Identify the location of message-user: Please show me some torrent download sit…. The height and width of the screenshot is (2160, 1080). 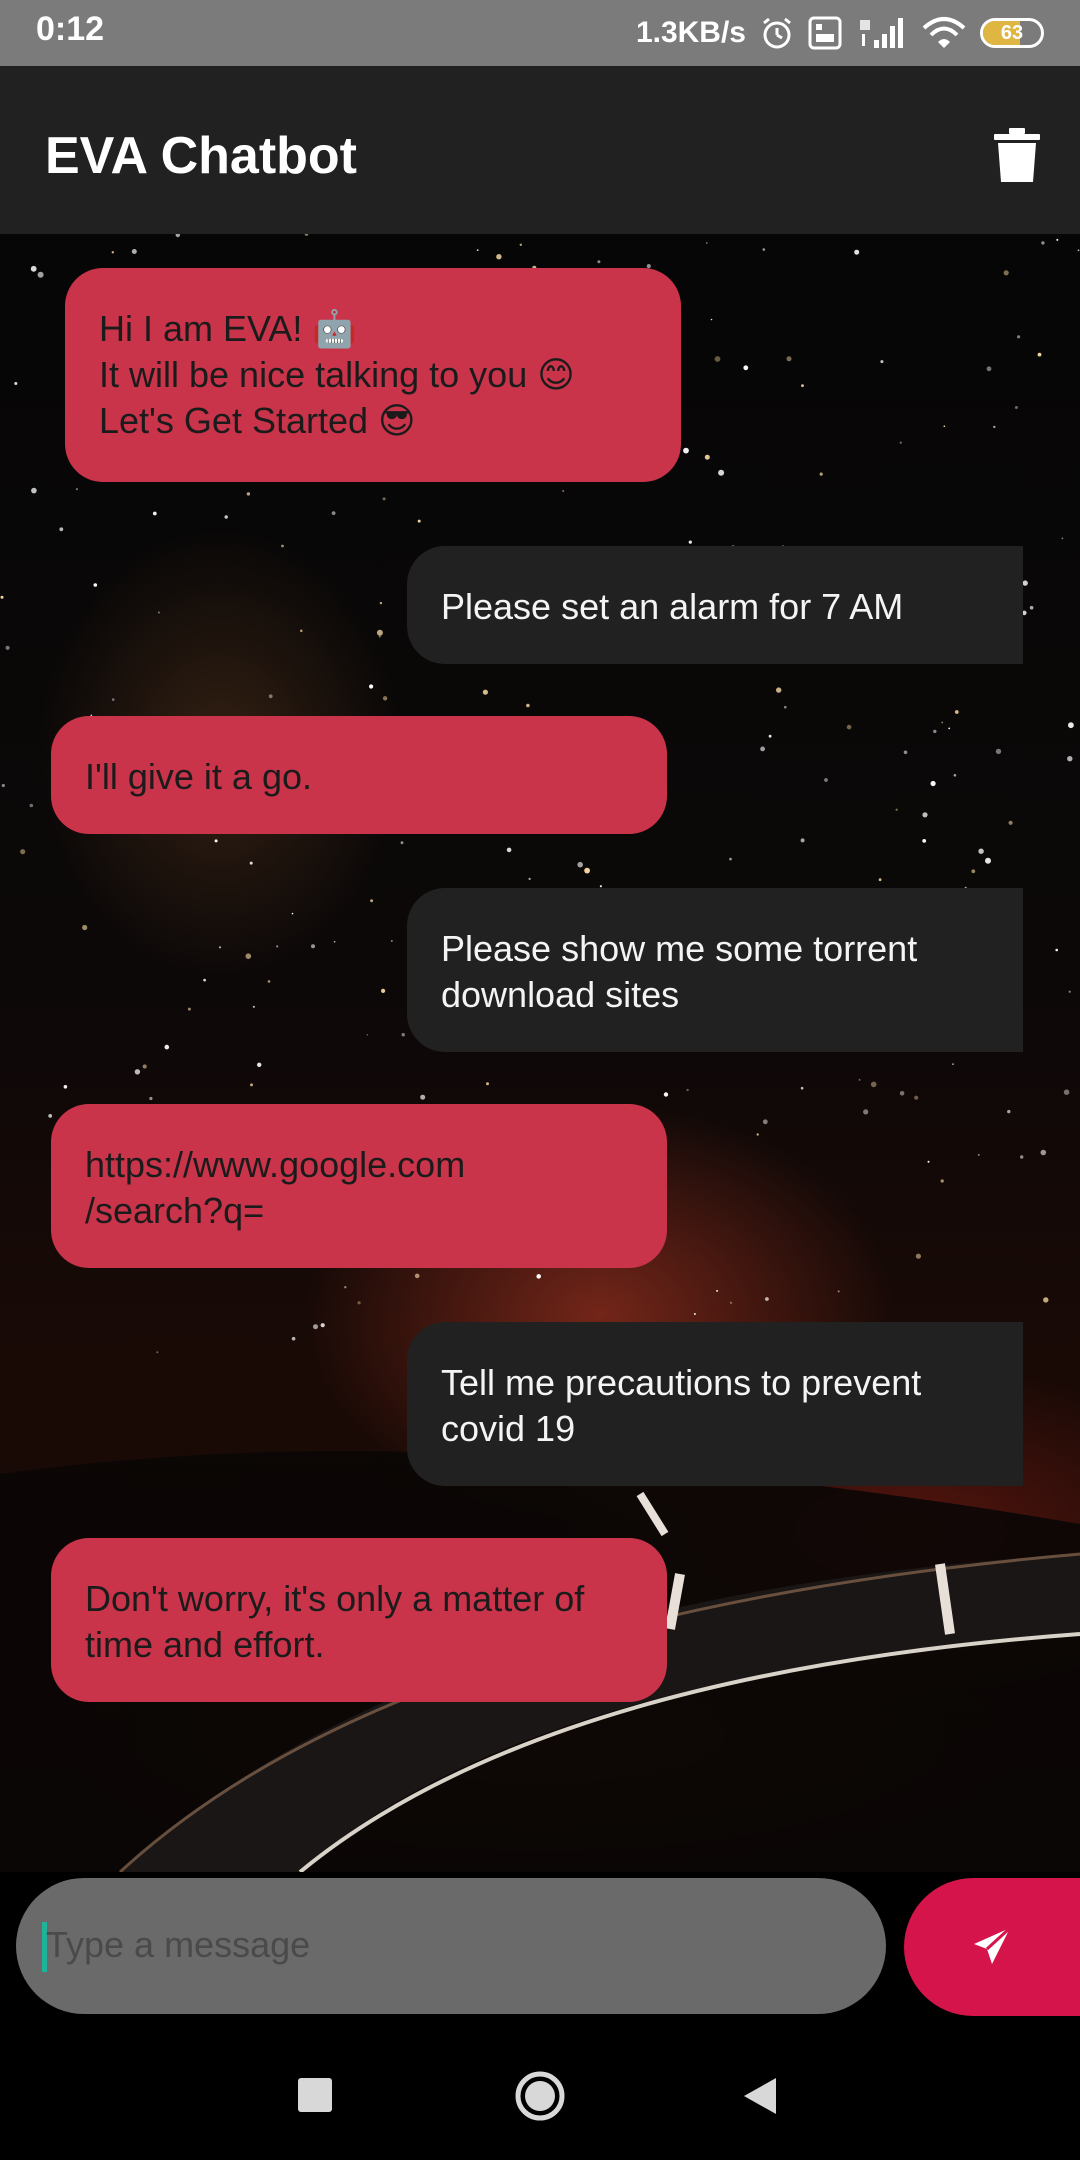
(715, 970).